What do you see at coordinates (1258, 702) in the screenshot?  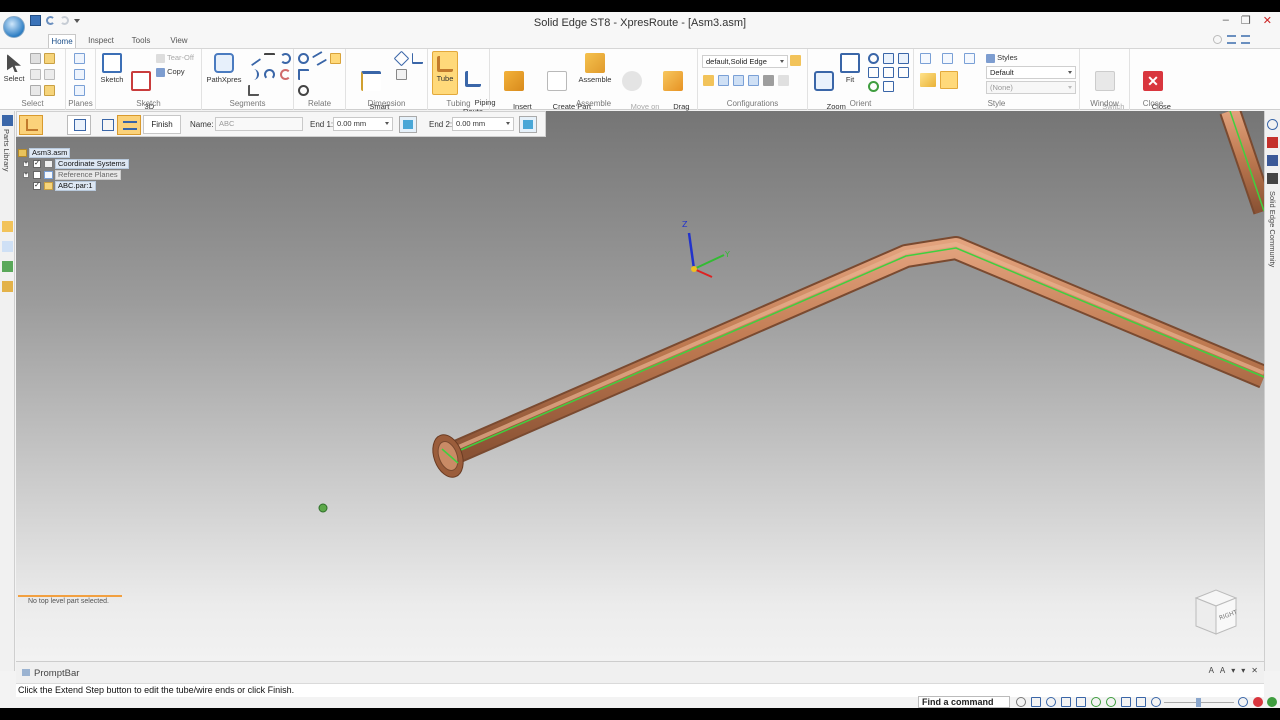 I see `record-icon` at bounding box center [1258, 702].